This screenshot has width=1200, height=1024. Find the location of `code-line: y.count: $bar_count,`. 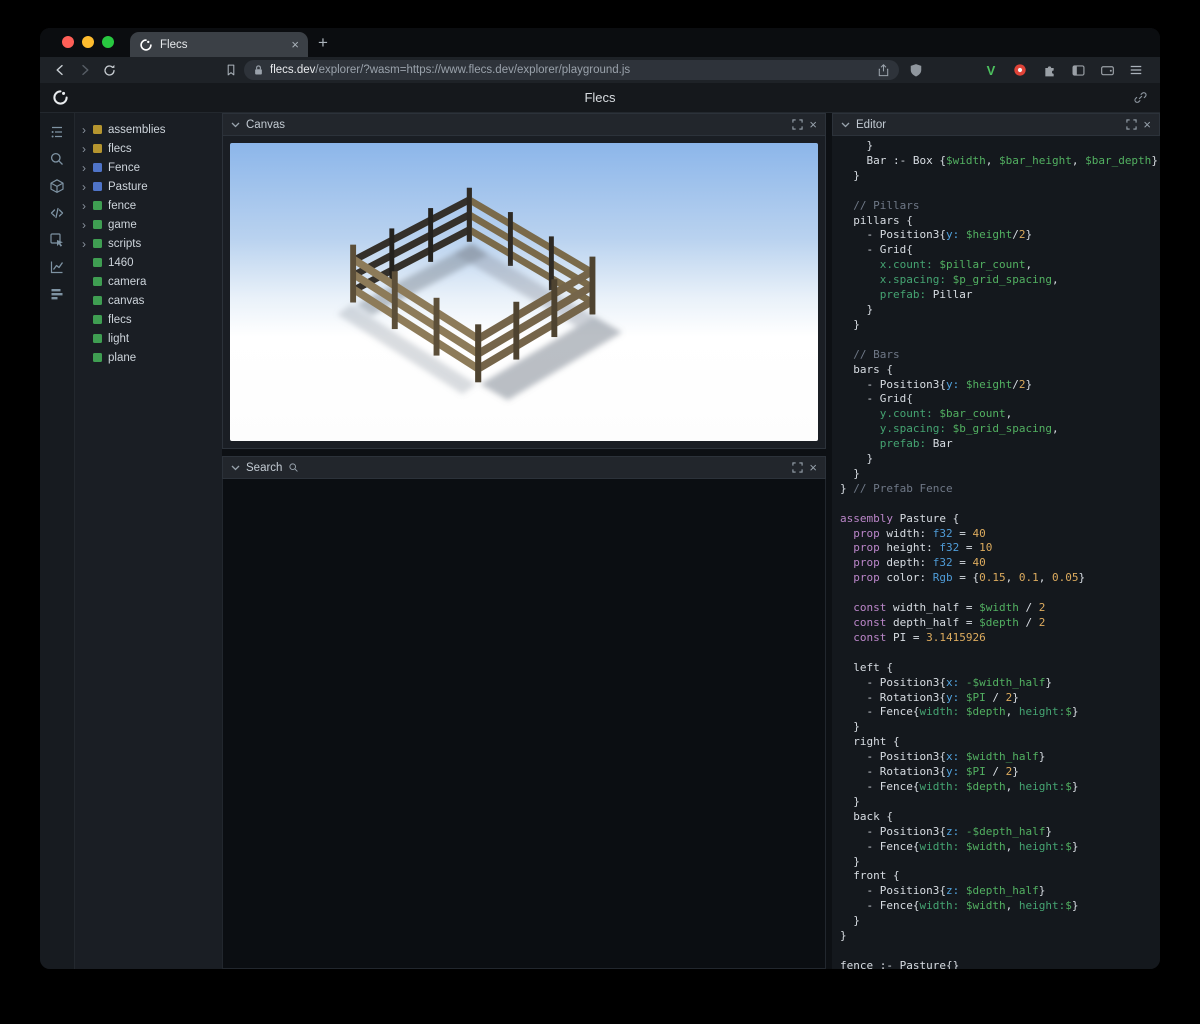

code-line: y.count: $bar_count, is located at coordinates (946, 414).